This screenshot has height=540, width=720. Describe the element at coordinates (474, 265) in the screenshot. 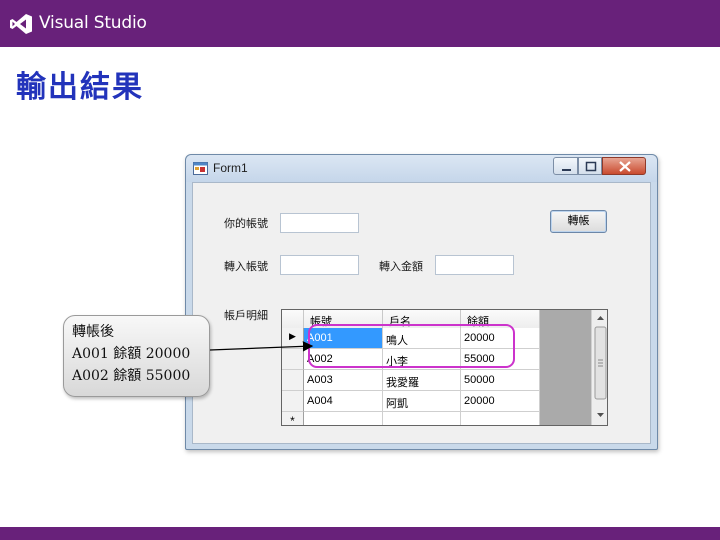

I see `amount-input` at that location.